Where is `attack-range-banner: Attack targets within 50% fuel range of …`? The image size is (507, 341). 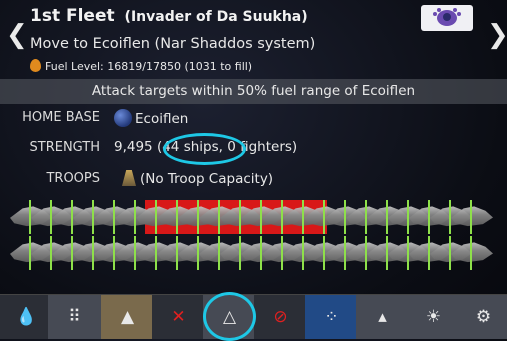
attack-range-banner: Attack targets within 50% fuel range of … is located at coordinates (253, 91).